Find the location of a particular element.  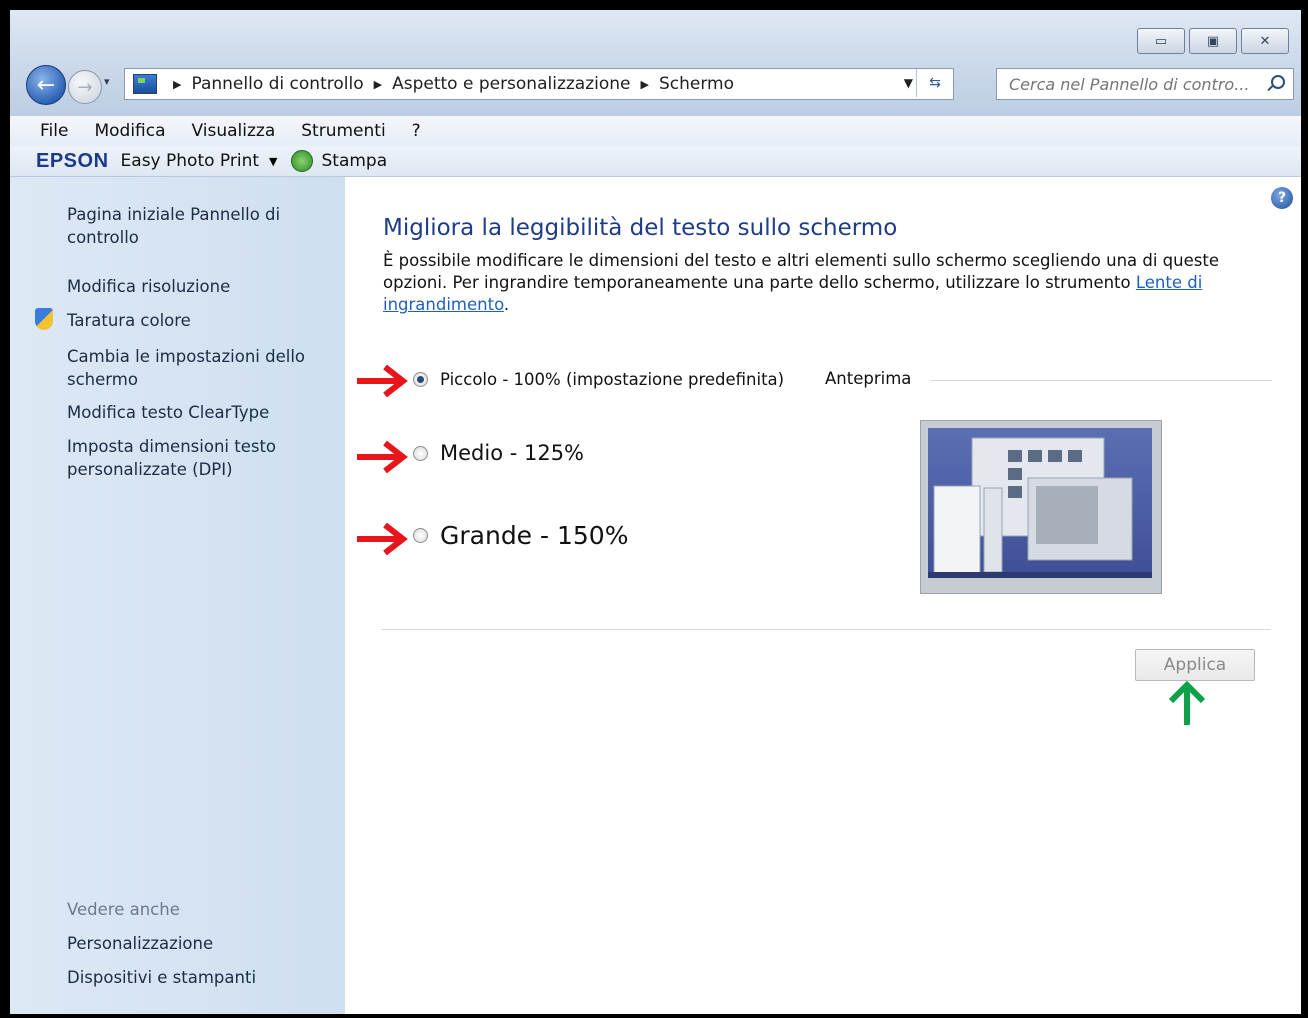

shield-icon is located at coordinates (44, 319).